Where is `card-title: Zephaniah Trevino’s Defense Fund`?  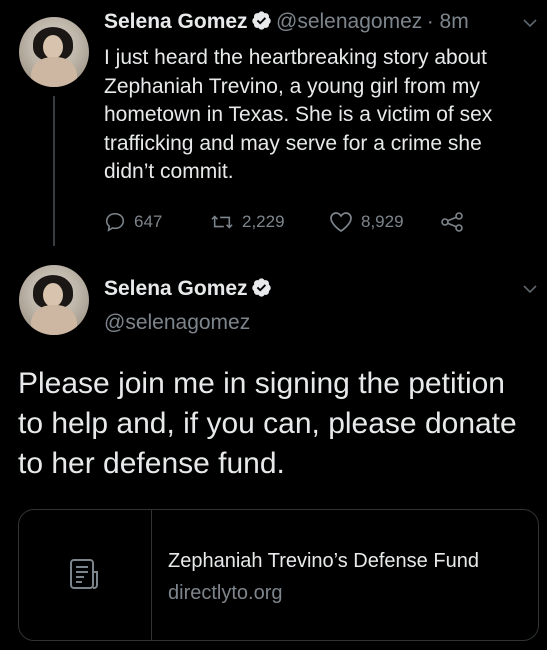 card-title: Zephaniah Trevino’s Defense Fund is located at coordinates (323, 561).